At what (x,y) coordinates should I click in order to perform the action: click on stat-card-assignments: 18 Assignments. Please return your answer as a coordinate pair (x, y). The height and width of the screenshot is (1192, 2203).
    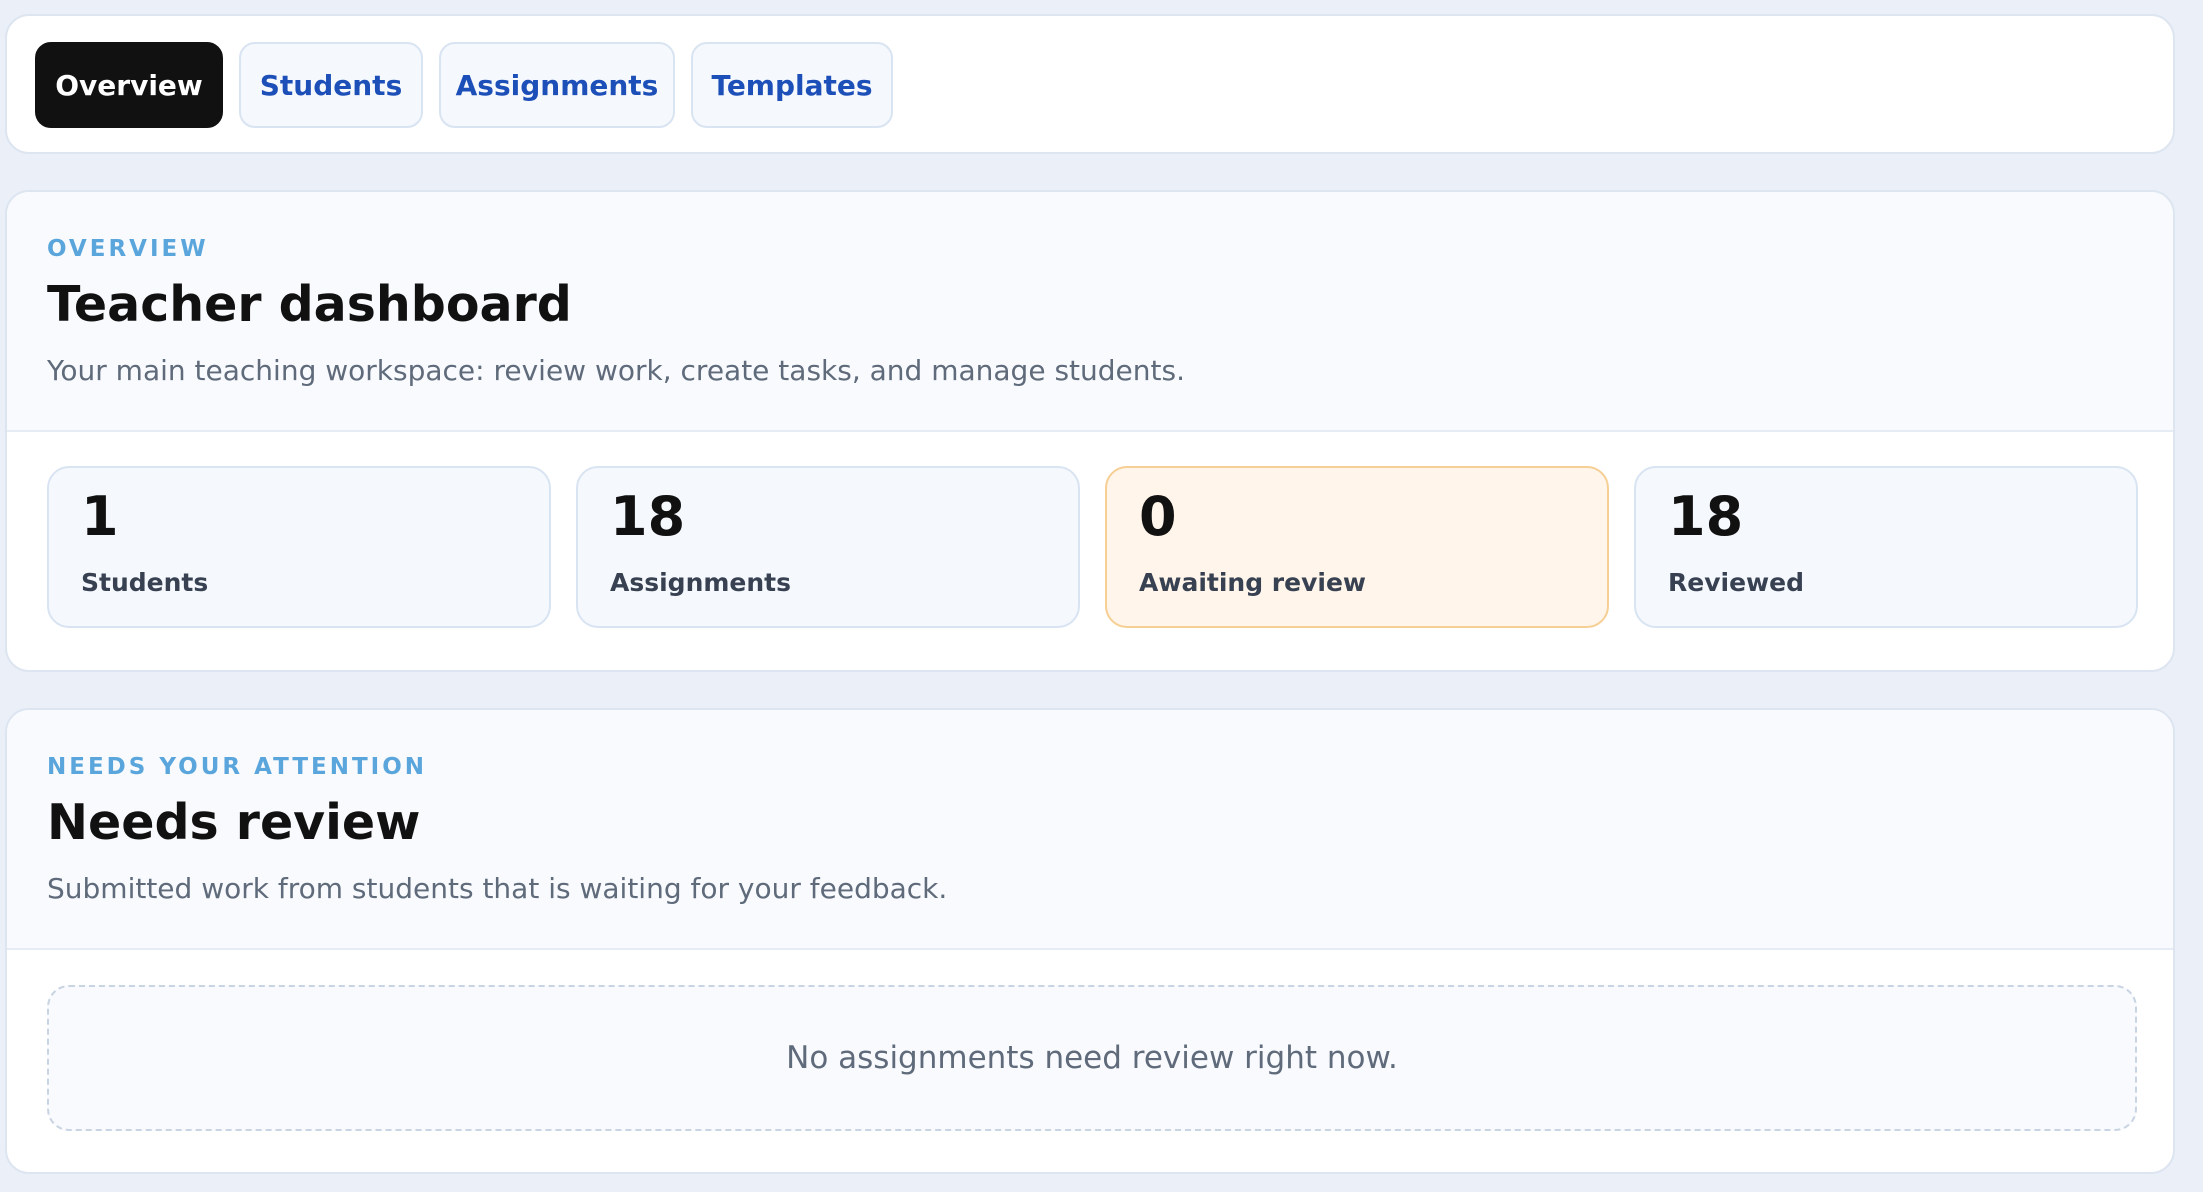
    Looking at the image, I should click on (828, 547).